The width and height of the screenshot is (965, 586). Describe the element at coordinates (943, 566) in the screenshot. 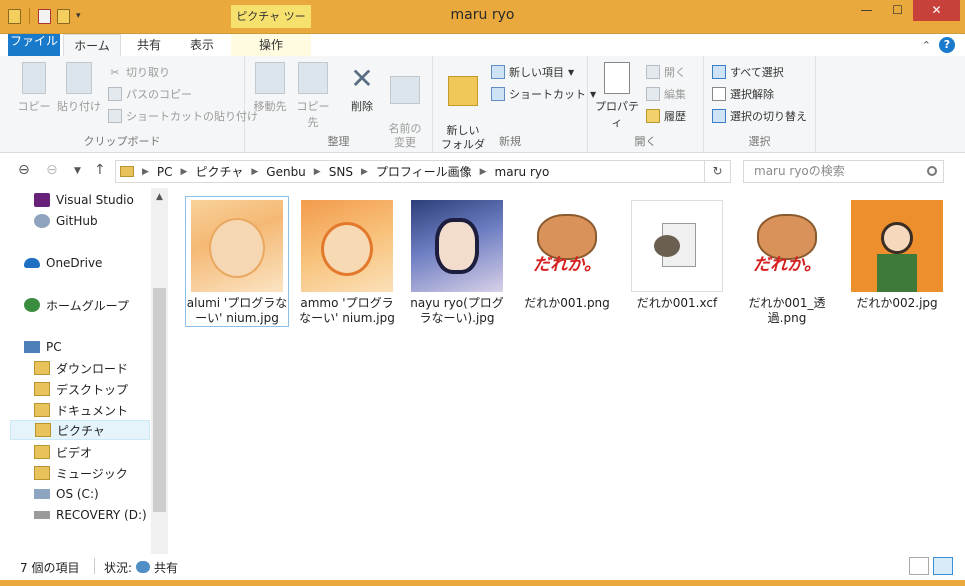

I see `large-icons-view-icon` at that location.